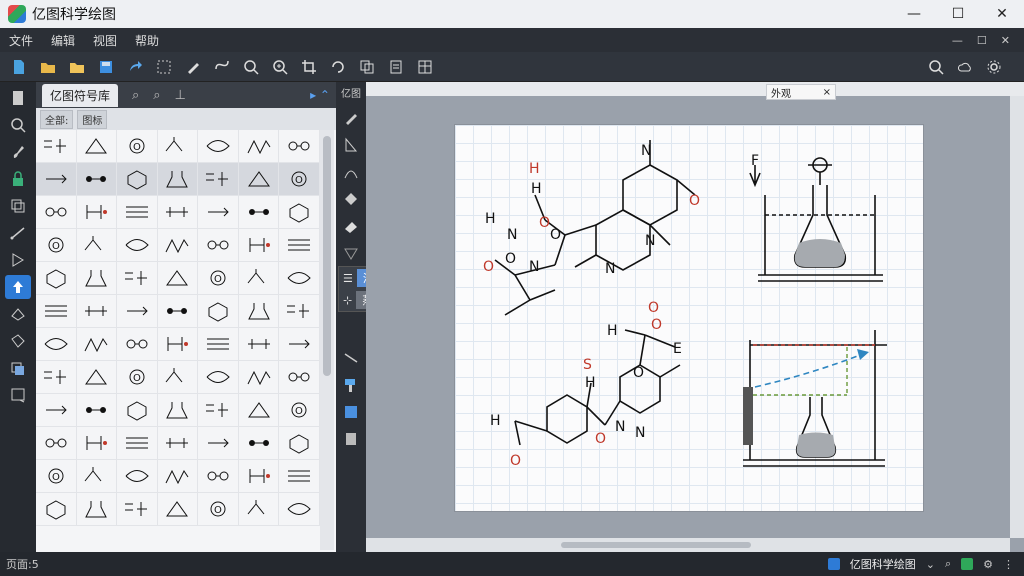  Describe the element at coordinates (957, 40) in the screenshot. I see `doc-minimize-button: —` at that location.